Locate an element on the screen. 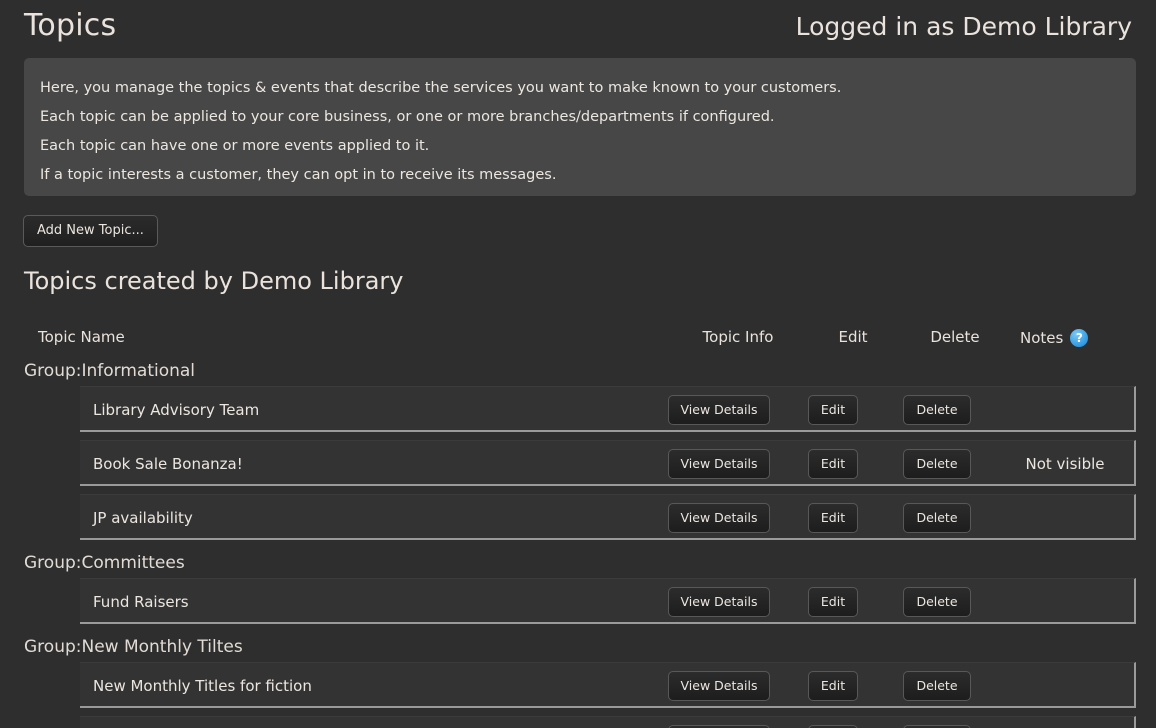 This screenshot has width=1156, height=728. group-header: Group:Informational is located at coordinates (110, 371).